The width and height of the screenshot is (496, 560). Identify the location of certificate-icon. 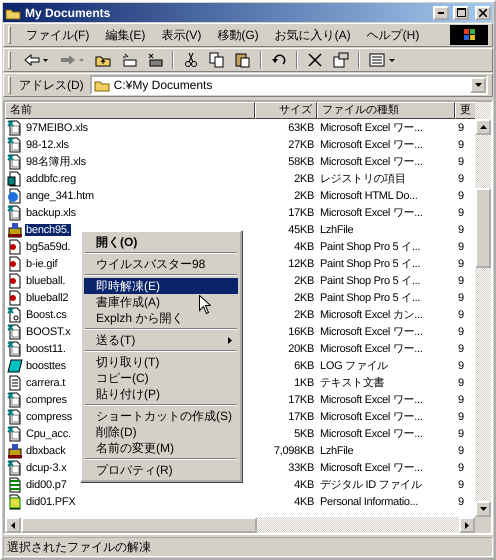
(15, 484).